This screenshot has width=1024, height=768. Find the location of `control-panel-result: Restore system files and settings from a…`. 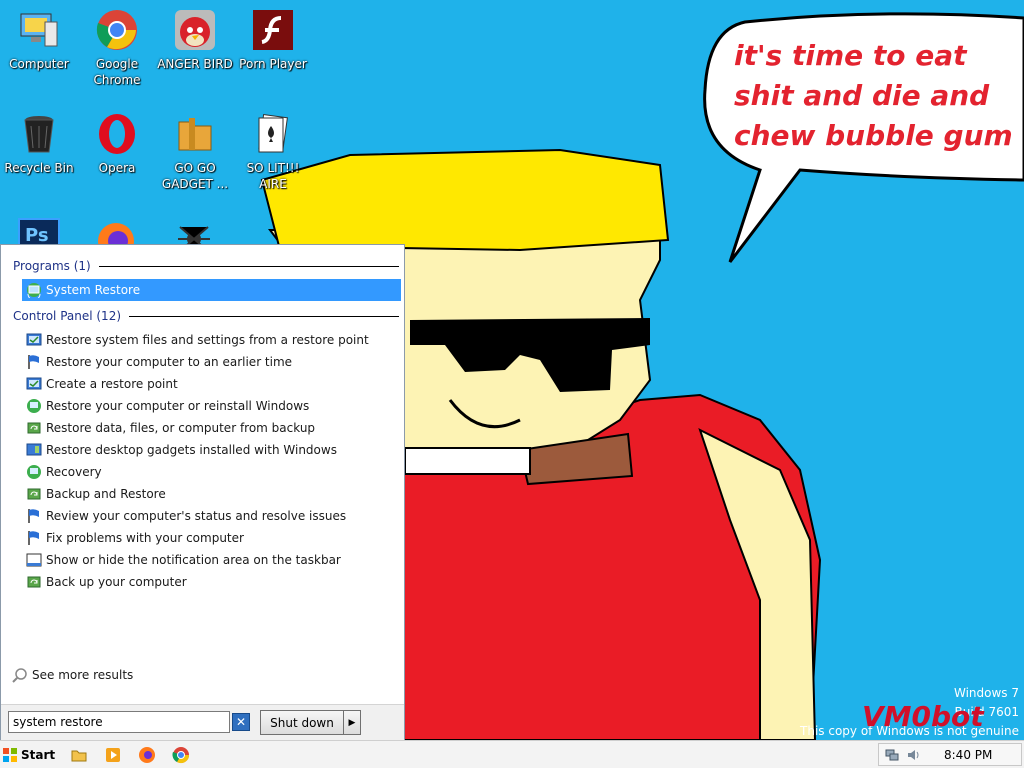

control-panel-result: Restore system files and settings from a… is located at coordinates (211, 340).